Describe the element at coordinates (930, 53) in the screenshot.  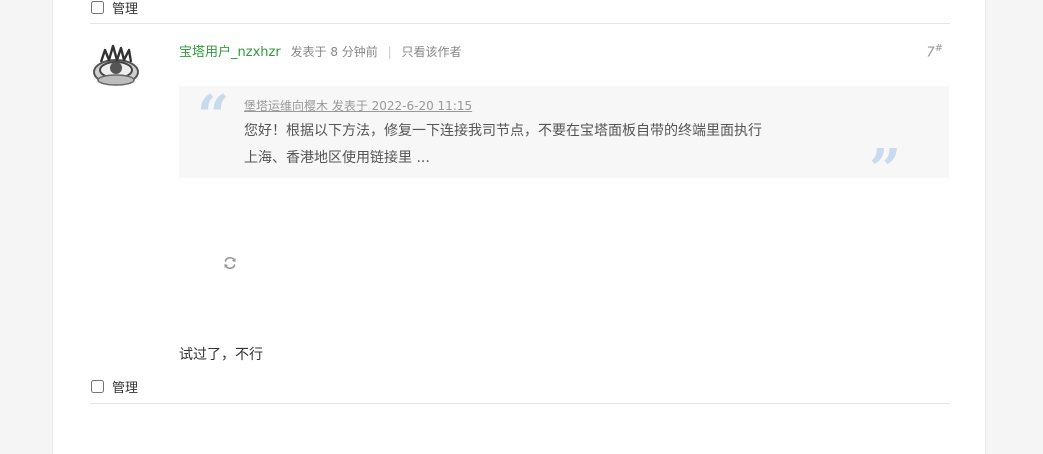
I see `floor-number-value: 7` at that location.